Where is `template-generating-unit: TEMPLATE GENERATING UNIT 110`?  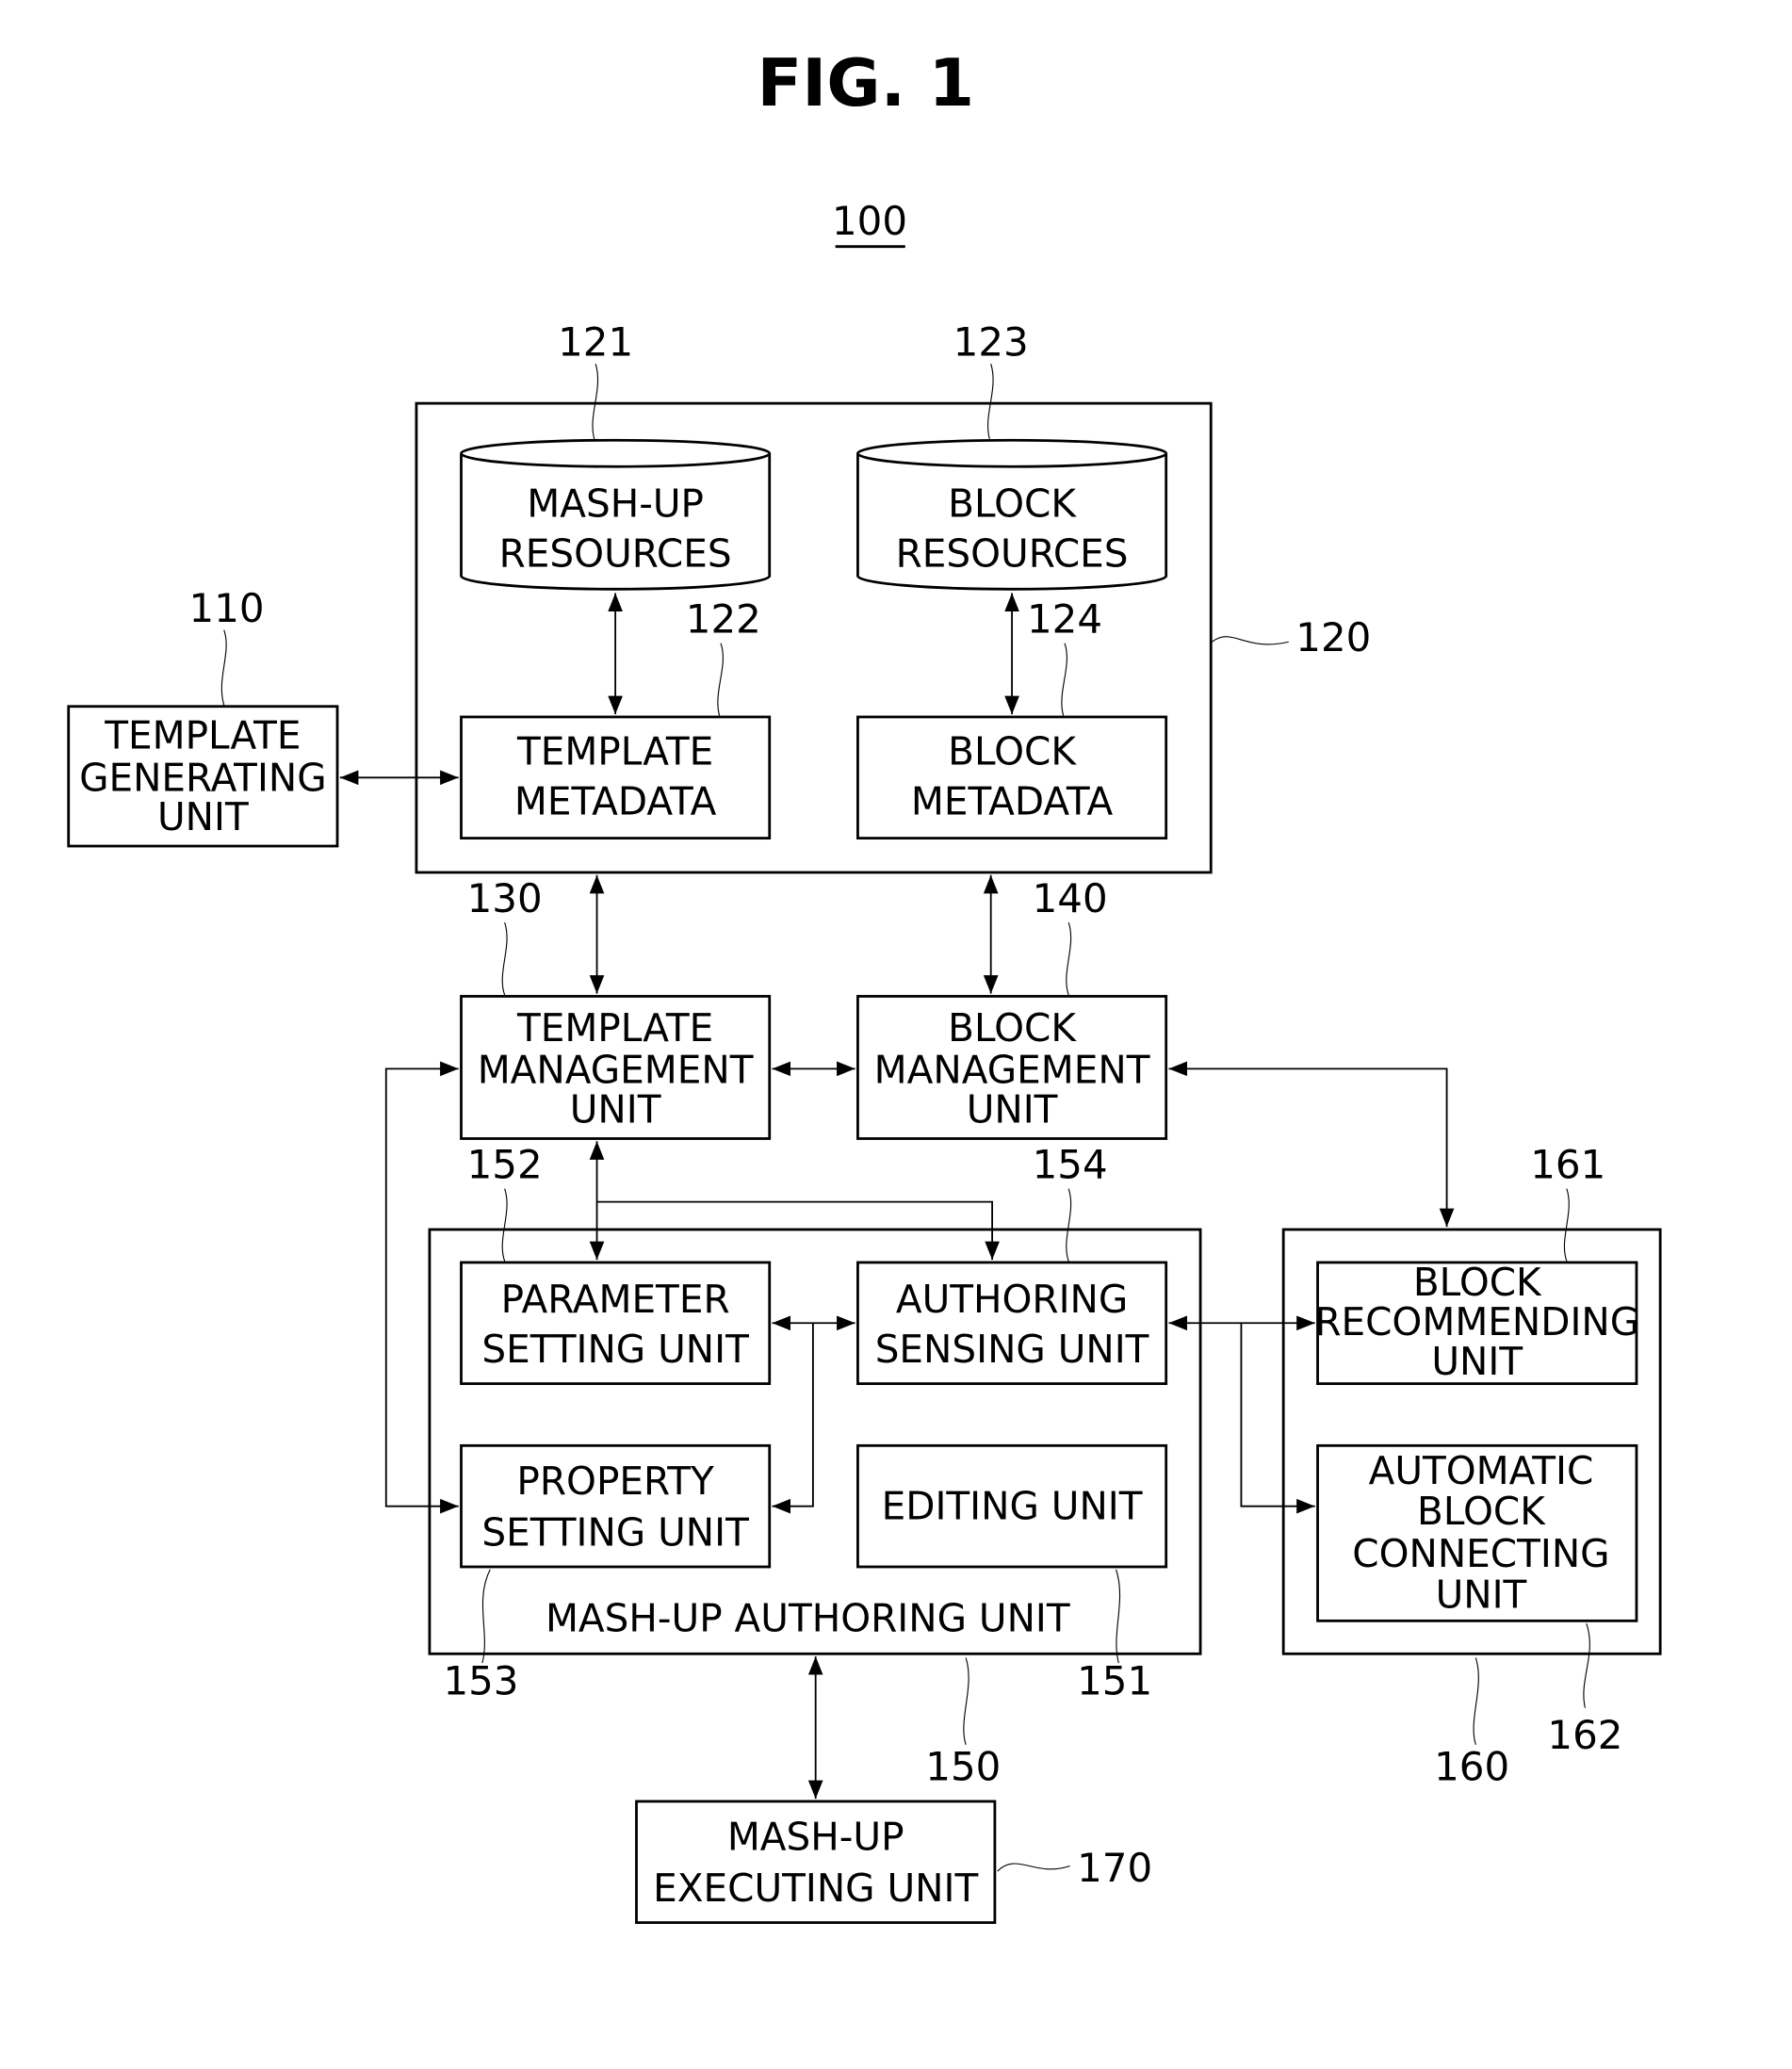 template-generating-unit: TEMPLATE GENERATING UNIT 110 is located at coordinates (203, 716).